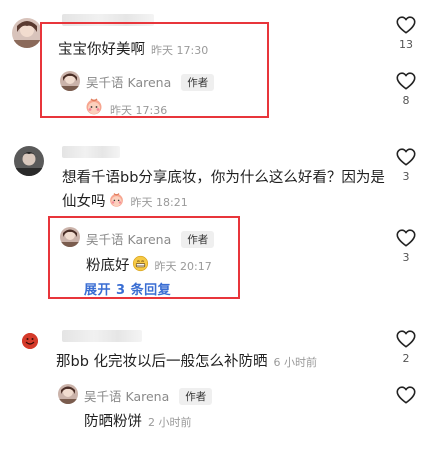  Describe the element at coordinates (159, 202) in the screenshot. I see `comment-time: 昨天 18:21` at that location.